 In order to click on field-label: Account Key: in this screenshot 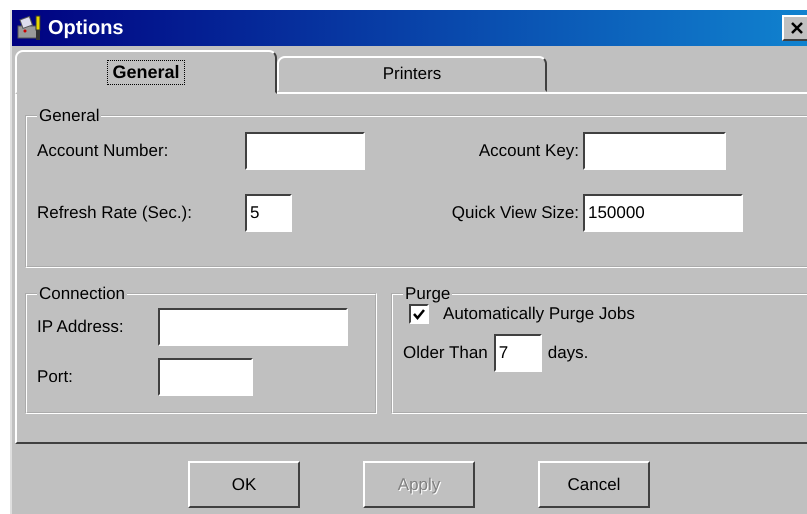, I will do `click(528, 151)`.